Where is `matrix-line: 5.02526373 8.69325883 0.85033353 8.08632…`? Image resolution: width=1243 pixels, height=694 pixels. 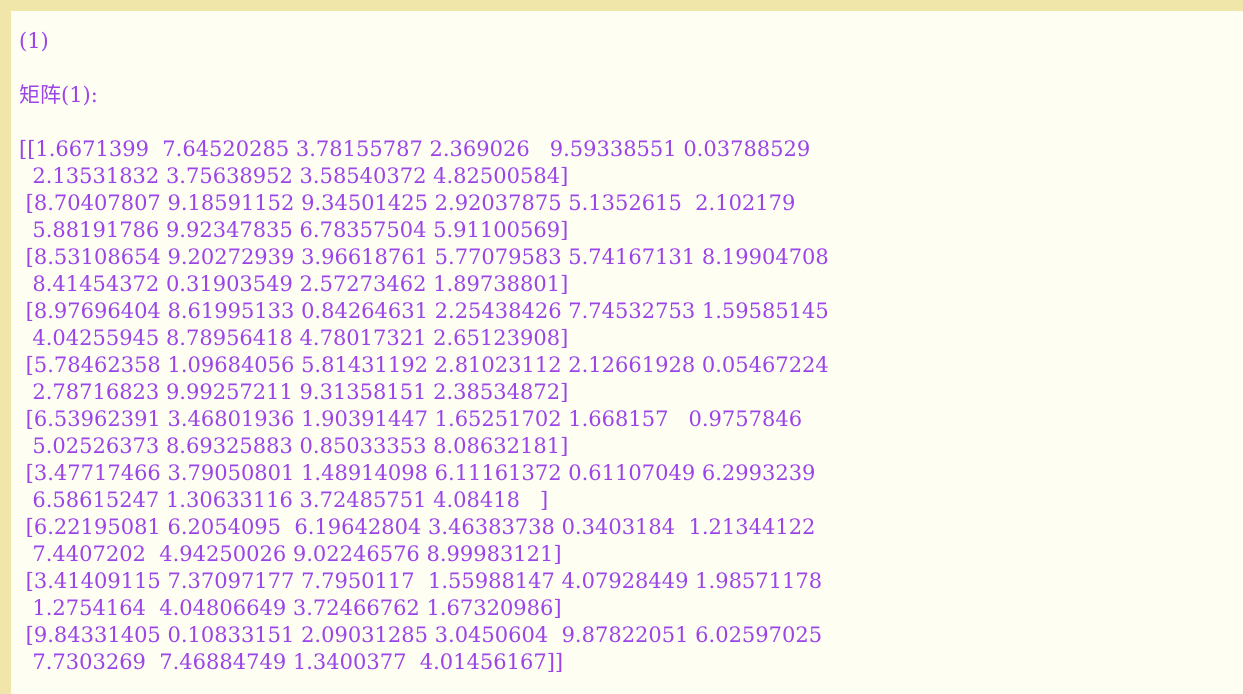 matrix-line: 5.02526373 8.69325883 0.85033353 8.08632… is located at coordinates (294, 446).